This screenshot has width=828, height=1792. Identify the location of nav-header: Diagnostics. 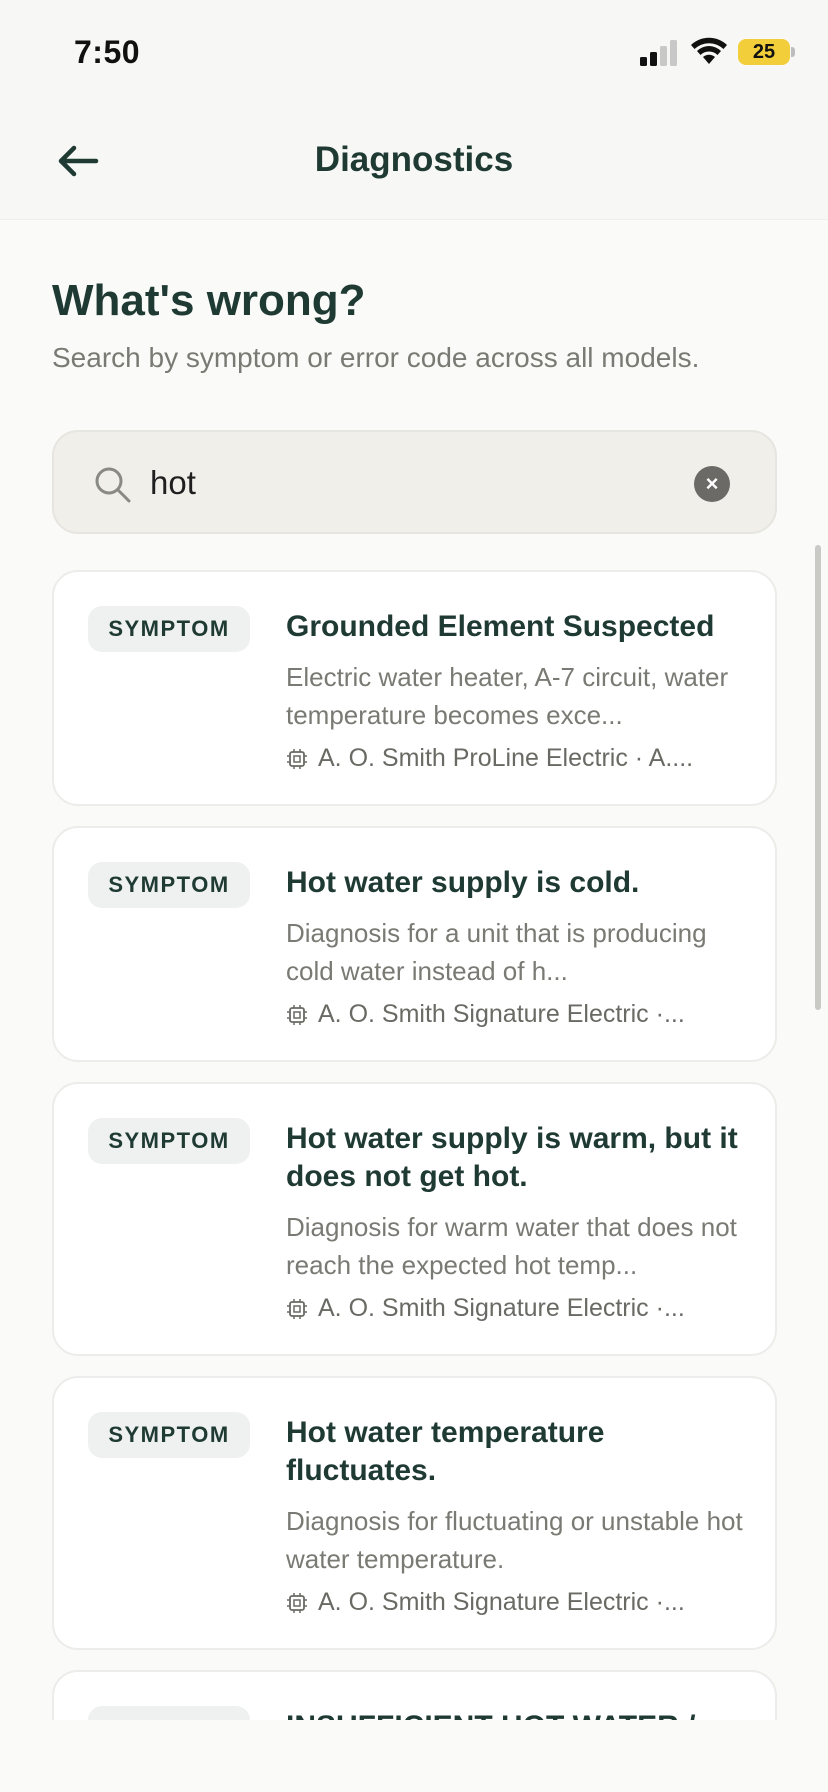
(414, 160).